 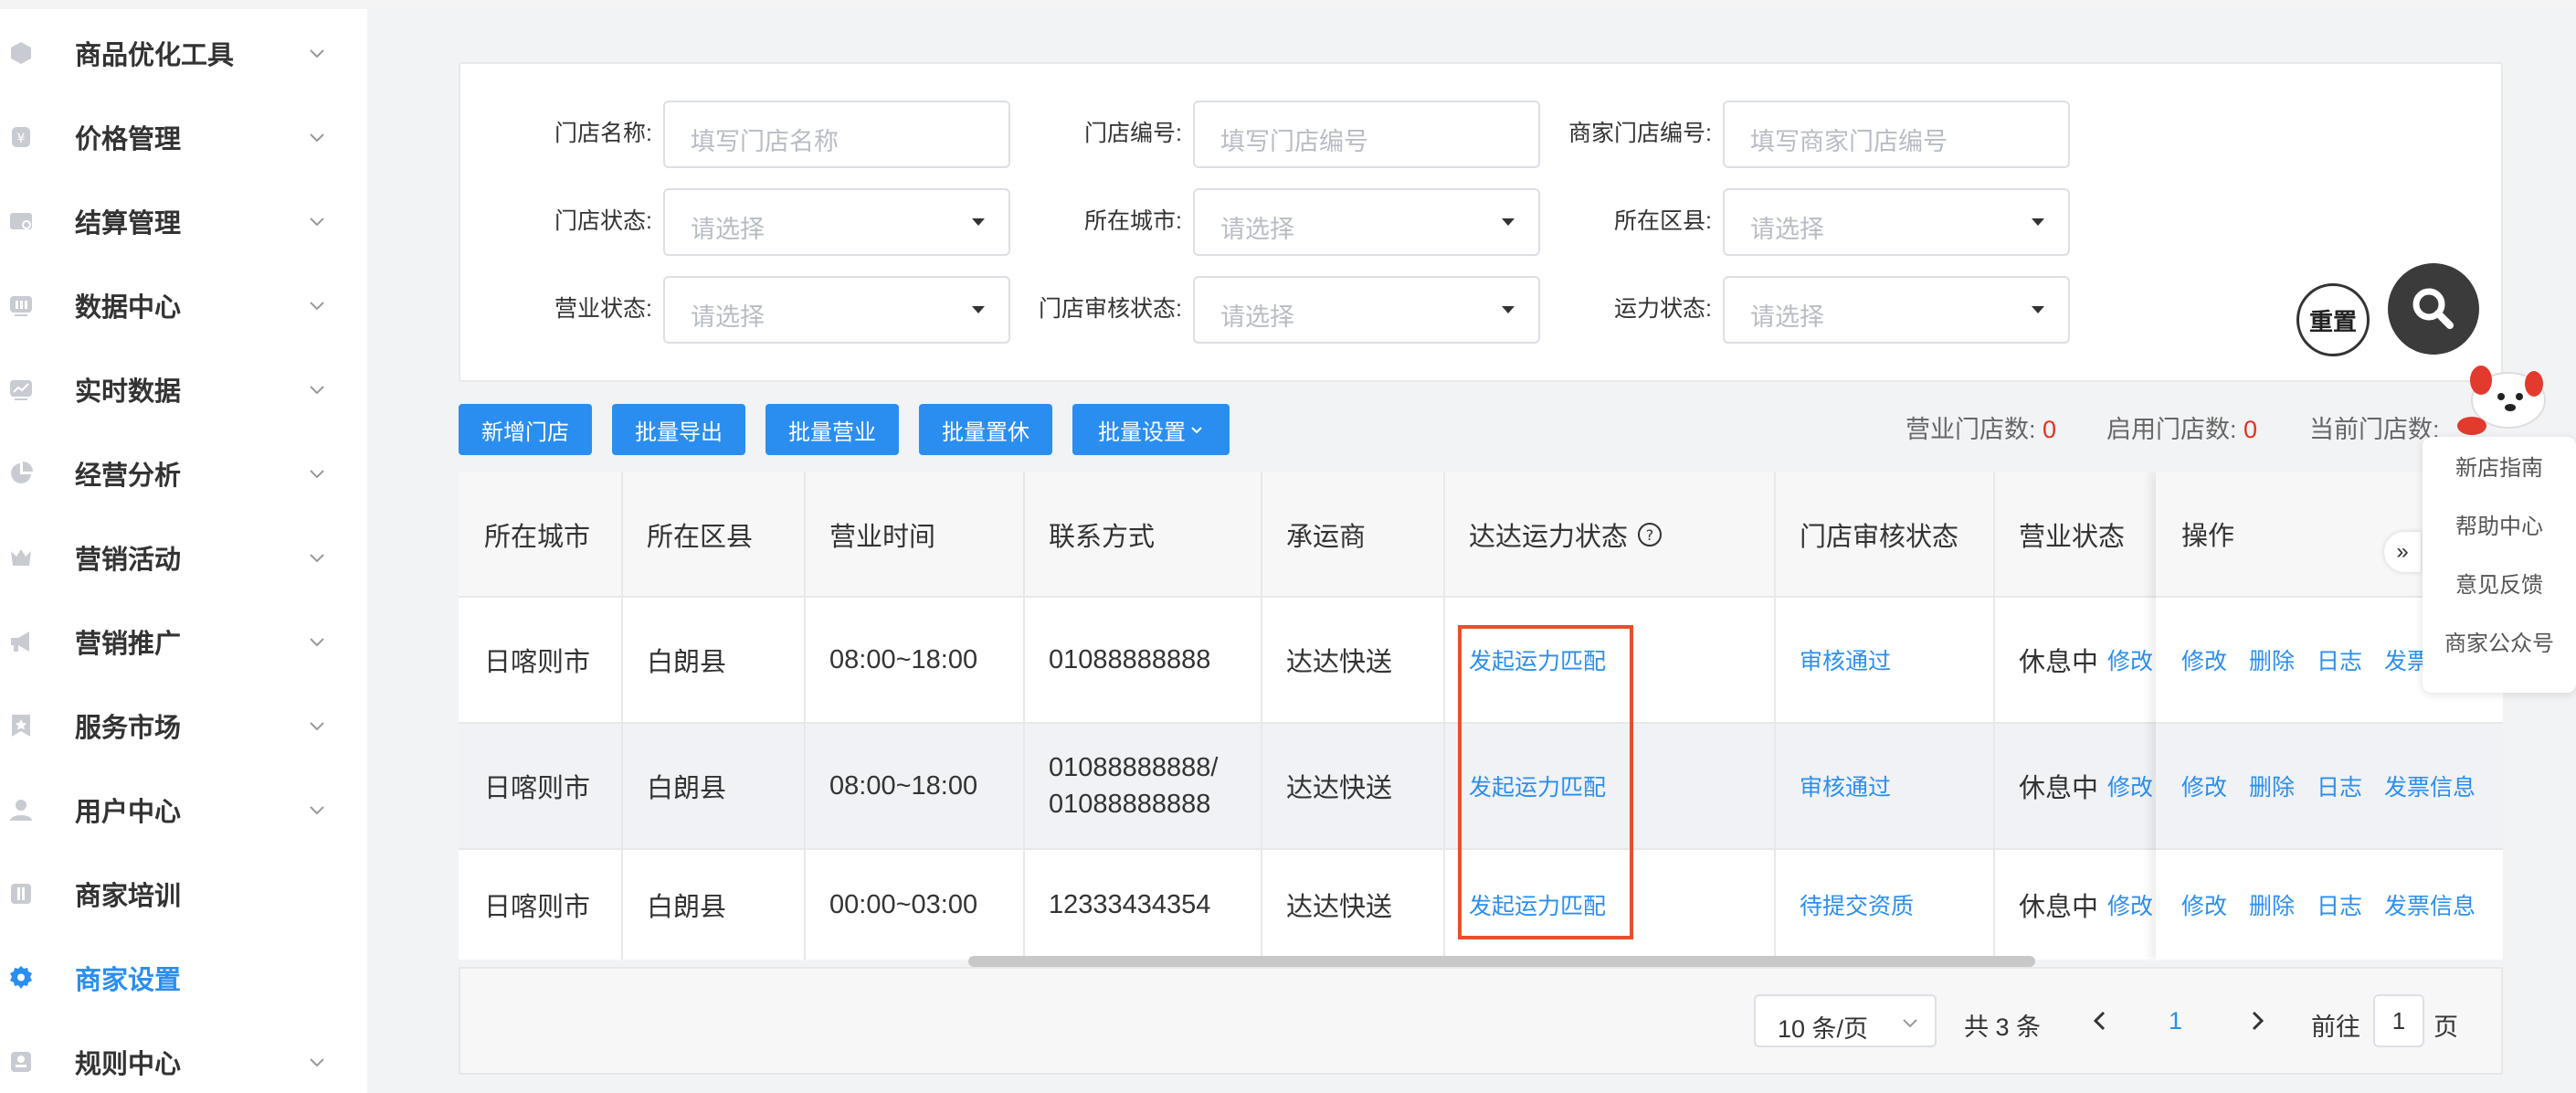 What do you see at coordinates (183, 389) in the screenshot?
I see `sidebar-item-realtime: 实时数据` at bounding box center [183, 389].